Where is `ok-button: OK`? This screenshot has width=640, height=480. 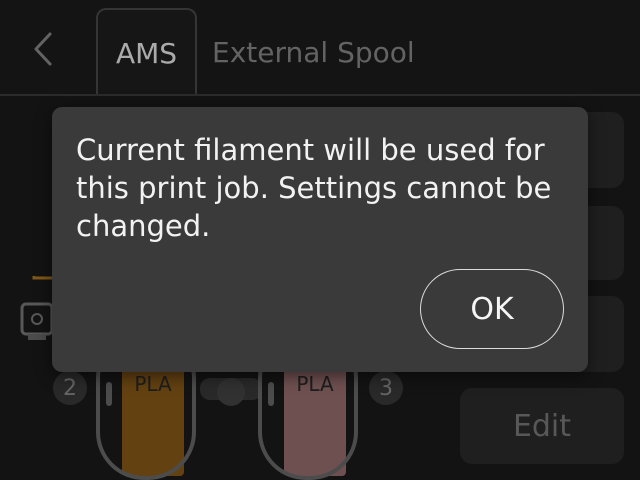
ok-button: OK is located at coordinates (492, 309).